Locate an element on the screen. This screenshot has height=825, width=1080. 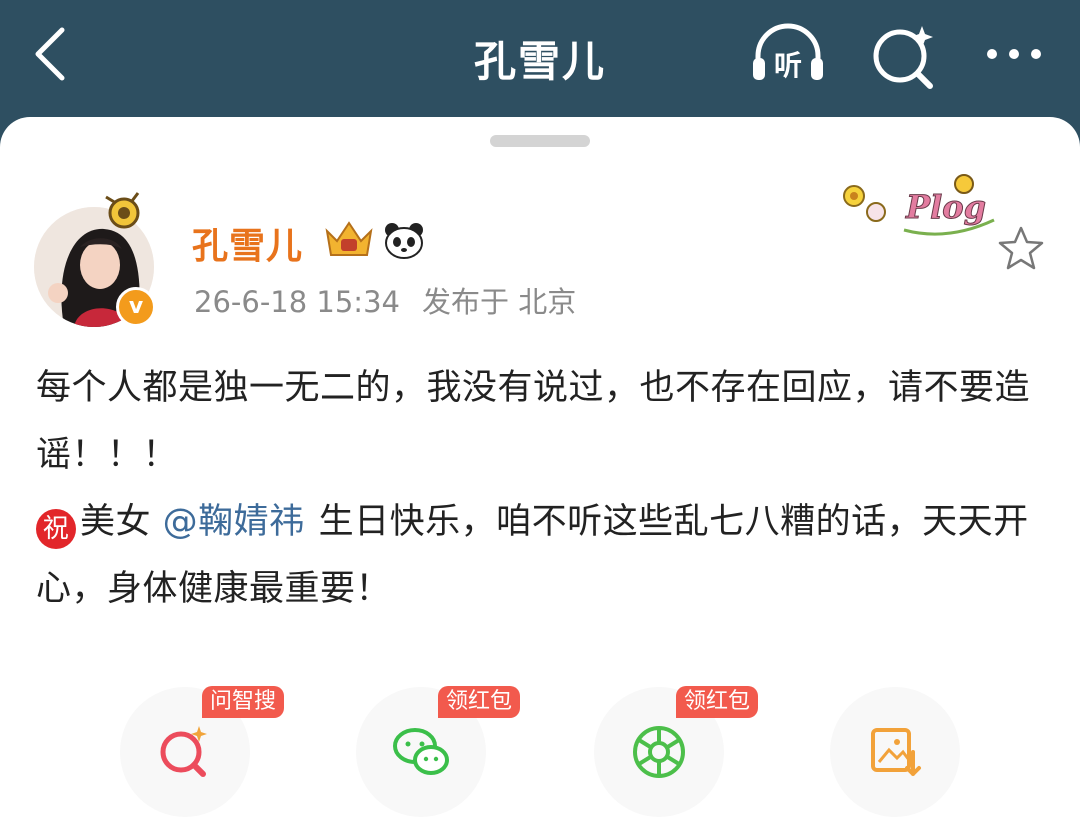
ai-search-tag: 问智搜 is located at coordinates (243, 702).